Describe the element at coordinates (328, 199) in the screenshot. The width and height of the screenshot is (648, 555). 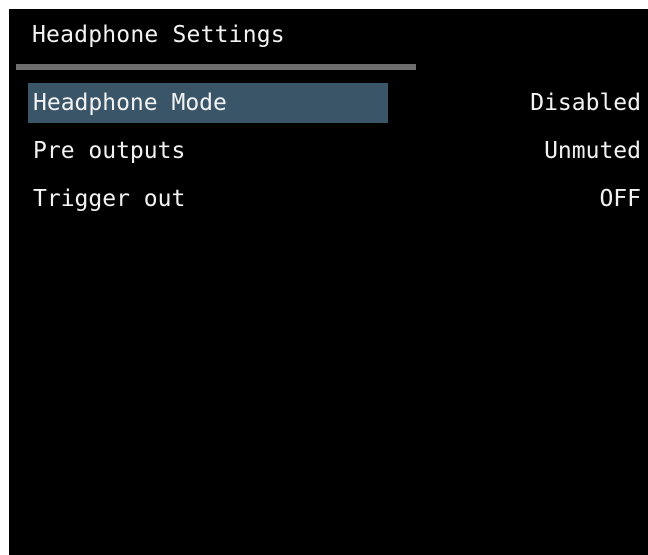
I see `menu-item-trigger-out: Trigger out OFF` at that location.